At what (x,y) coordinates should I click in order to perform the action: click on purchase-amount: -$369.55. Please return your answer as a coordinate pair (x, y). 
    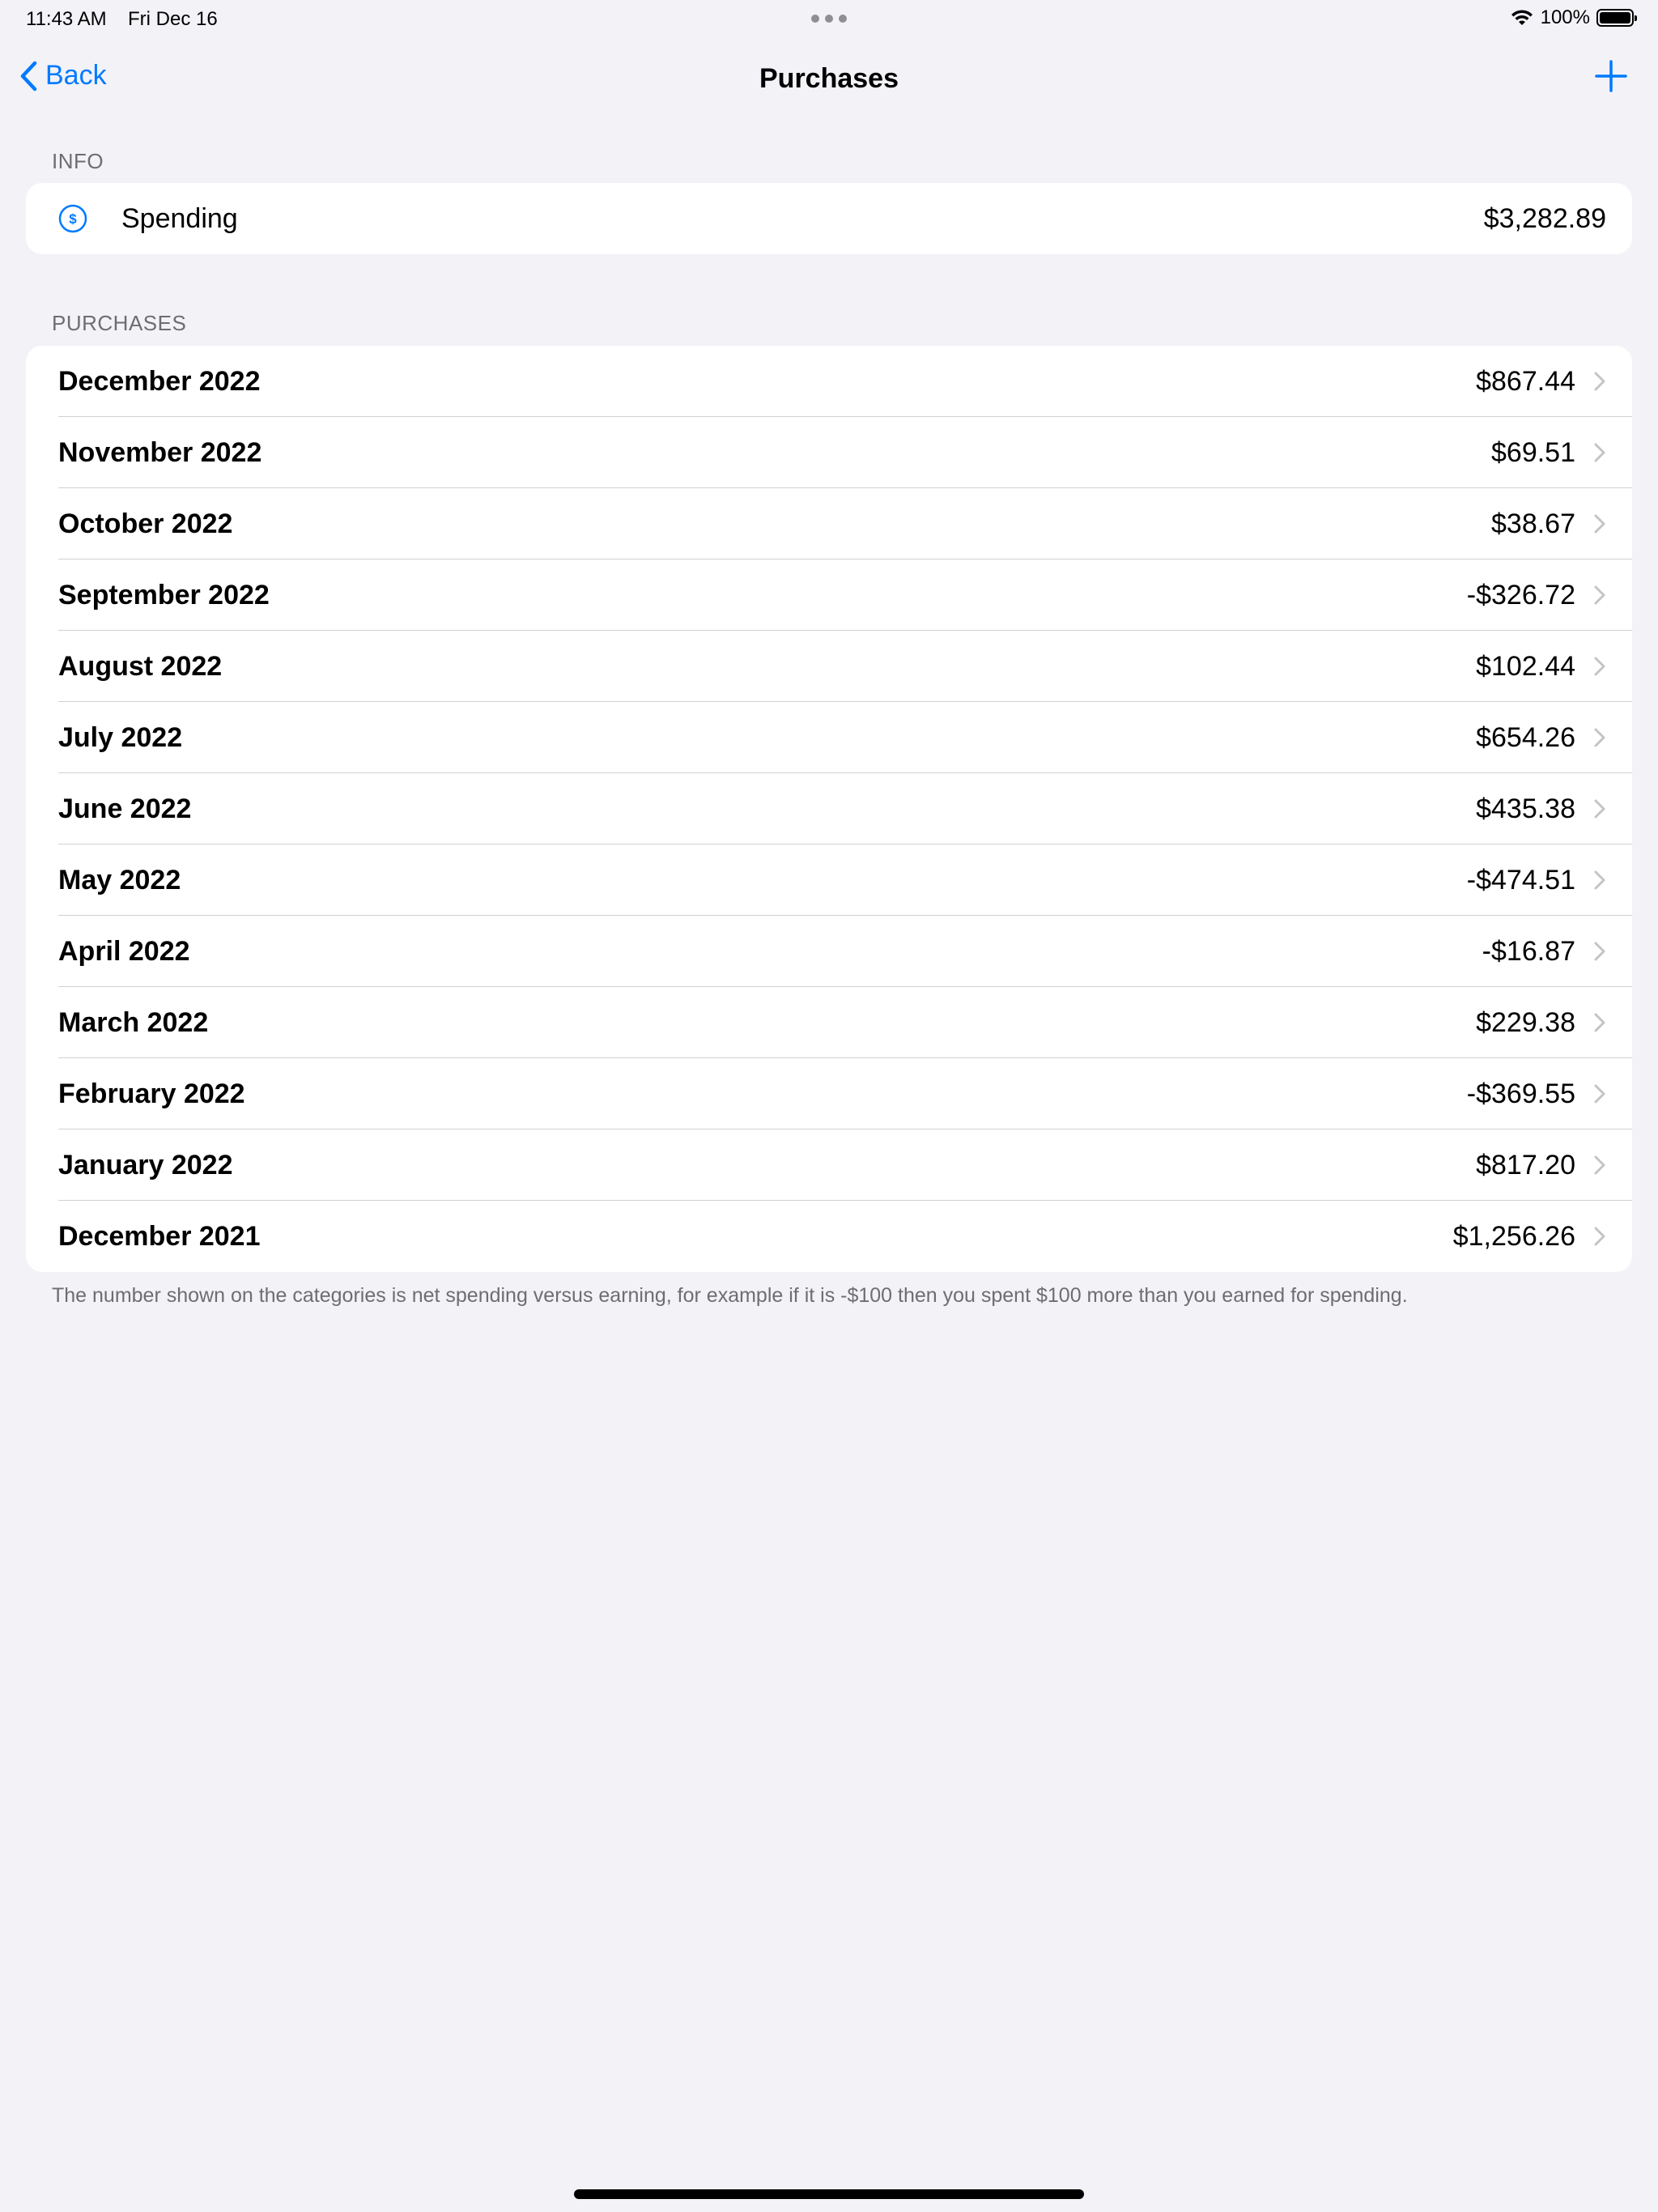
    Looking at the image, I should click on (1520, 1094).